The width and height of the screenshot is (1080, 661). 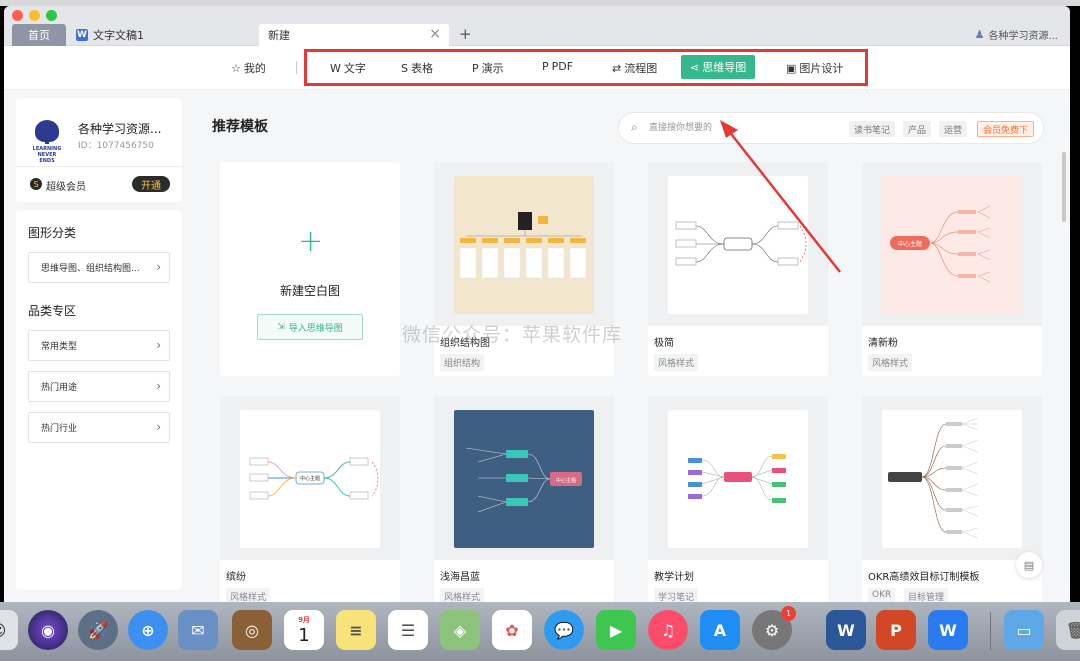 What do you see at coordinates (252, 630) in the screenshot?
I see `contacts-icon: ◎` at bounding box center [252, 630].